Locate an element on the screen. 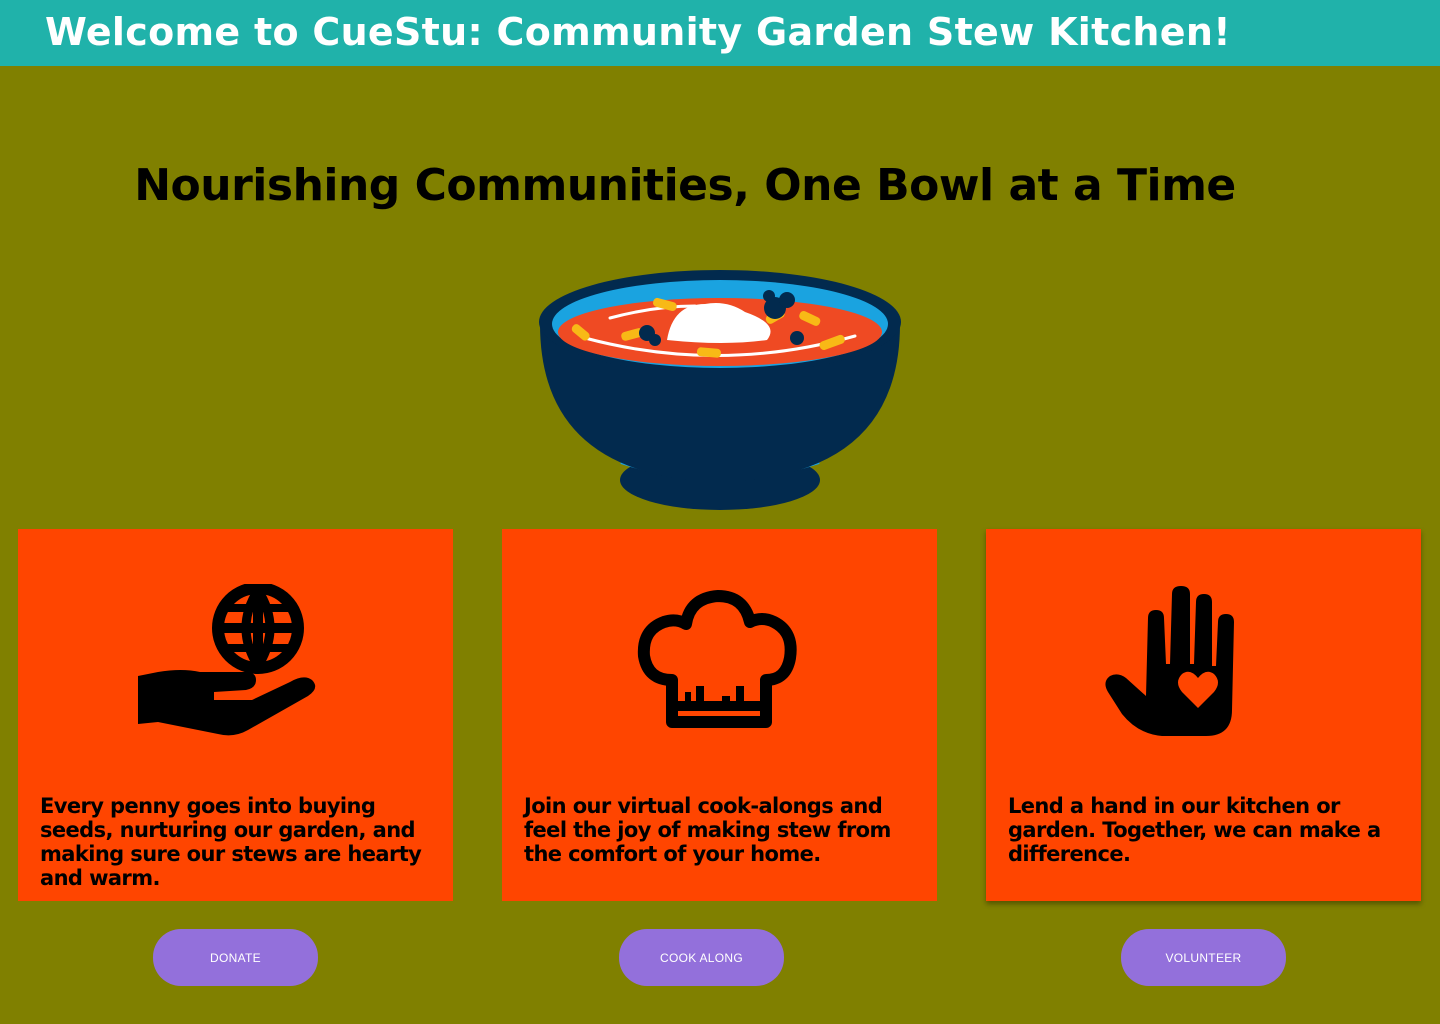 This screenshot has height=1024, width=1440. hand-heart-icon is located at coordinates (1169, 661).